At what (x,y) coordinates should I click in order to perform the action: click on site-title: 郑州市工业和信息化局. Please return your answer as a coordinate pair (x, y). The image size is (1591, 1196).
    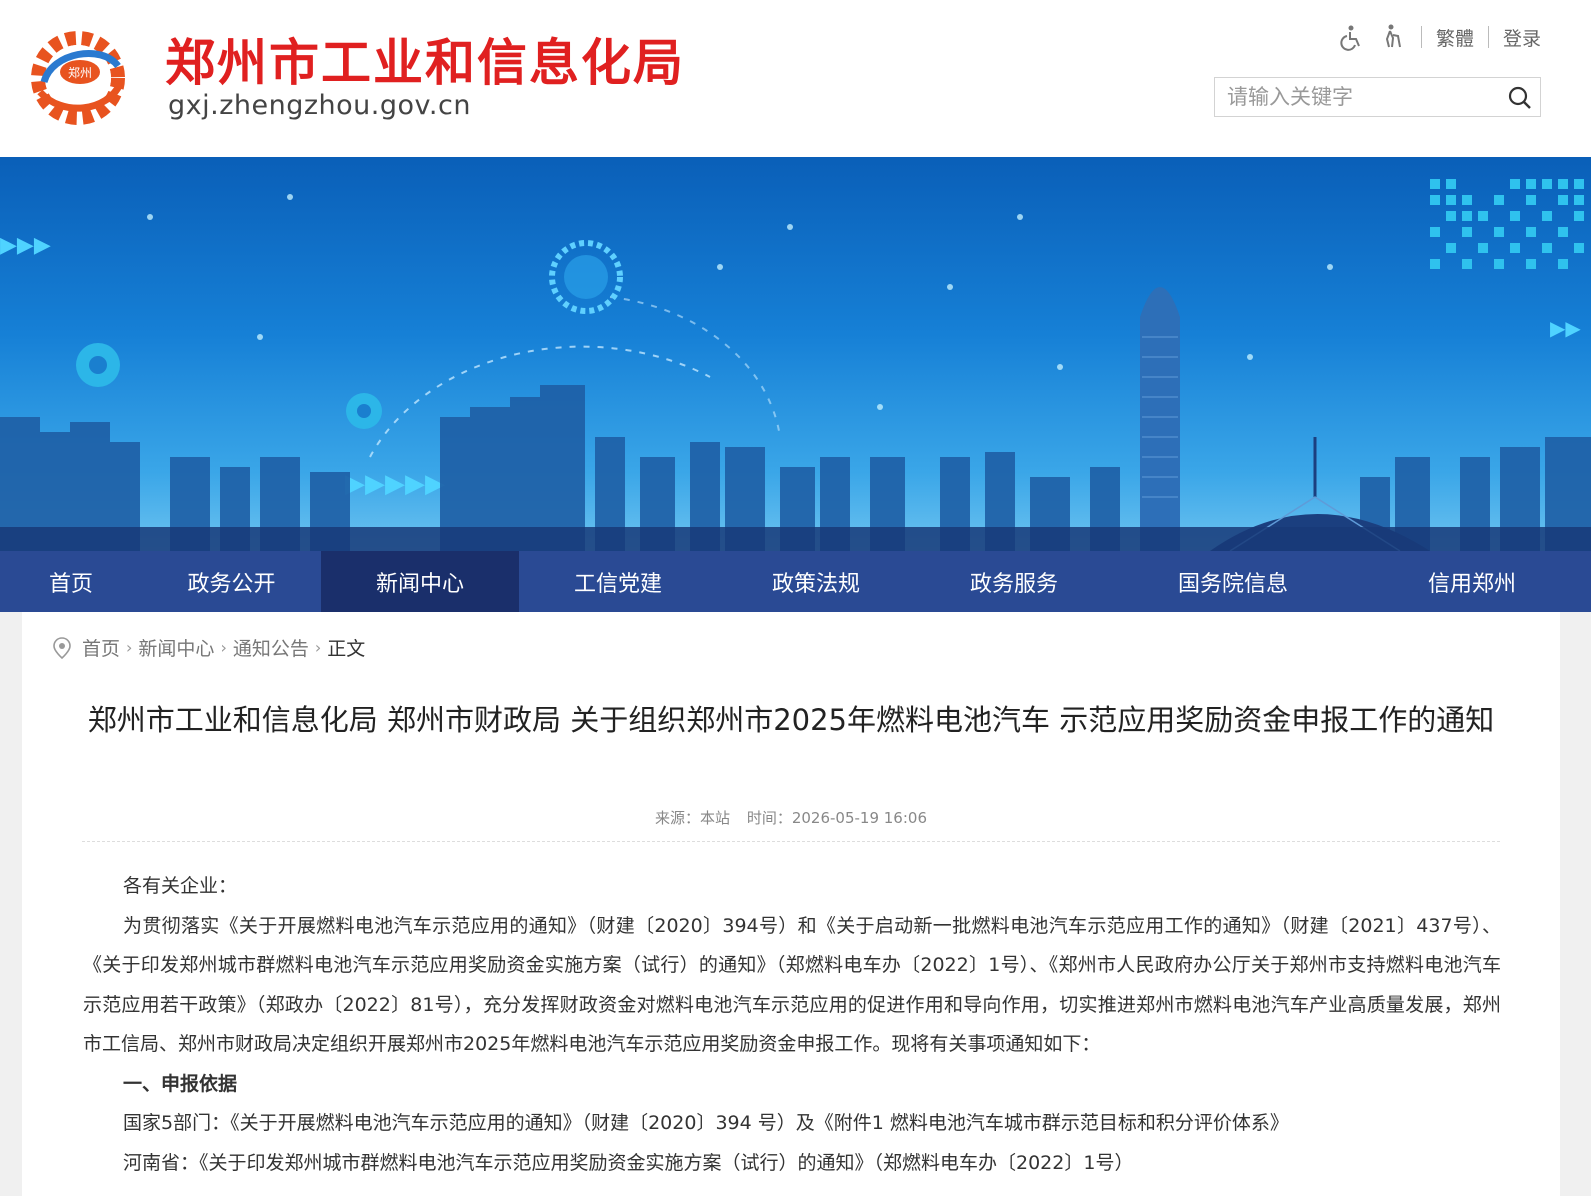
    Looking at the image, I should click on (425, 63).